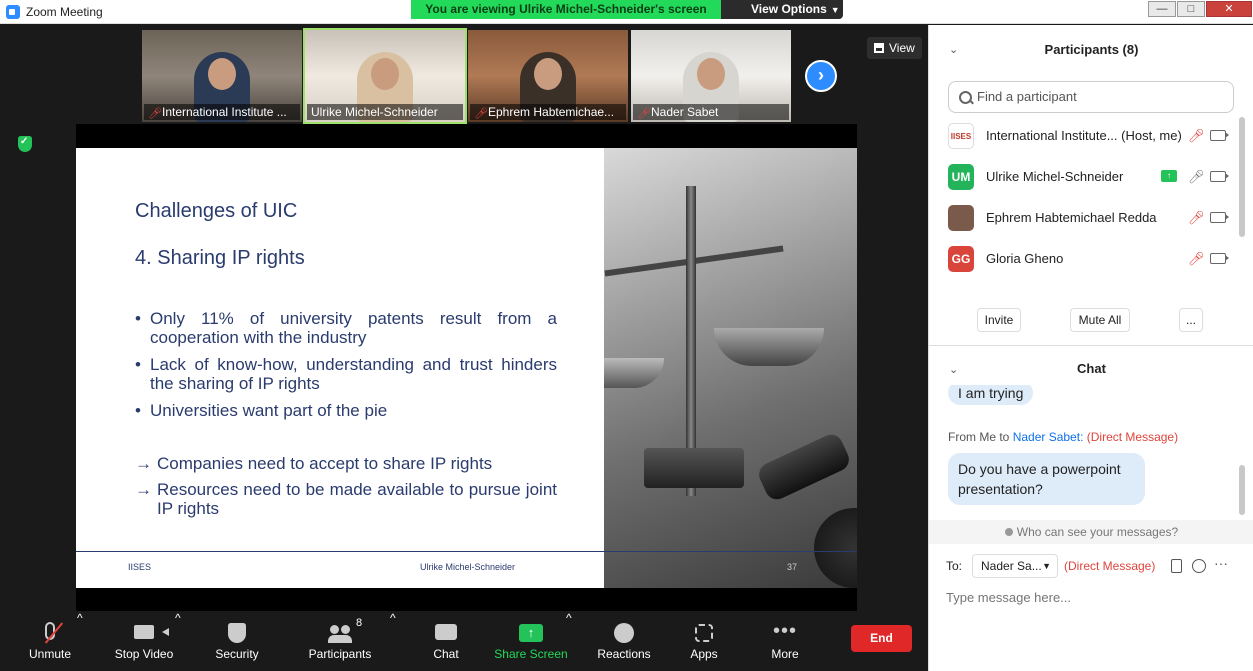 Image resolution: width=1253 pixels, height=671 pixels. What do you see at coordinates (792, 567) in the screenshot?
I see `slide-number: 37` at bounding box center [792, 567].